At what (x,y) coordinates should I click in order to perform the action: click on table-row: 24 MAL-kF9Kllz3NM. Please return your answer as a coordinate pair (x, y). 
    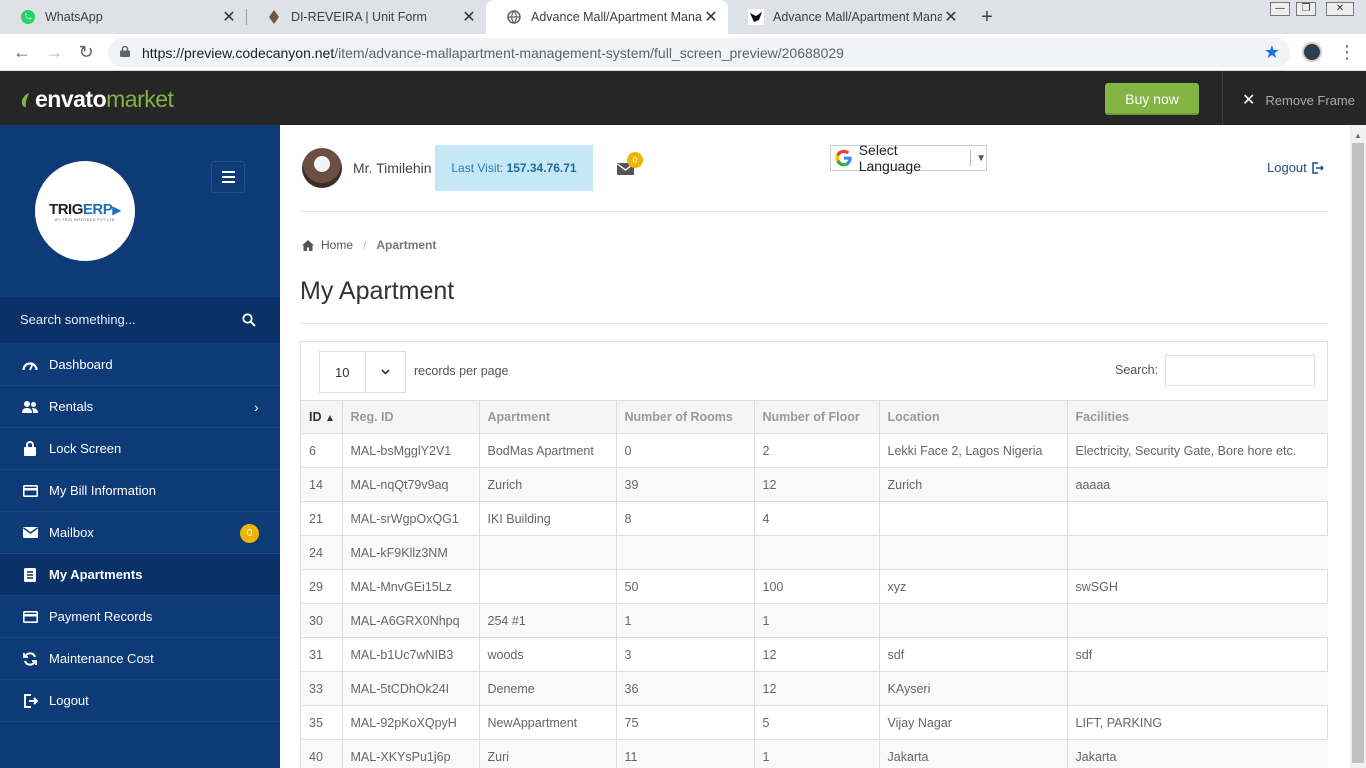
    Looking at the image, I should click on (814, 552).